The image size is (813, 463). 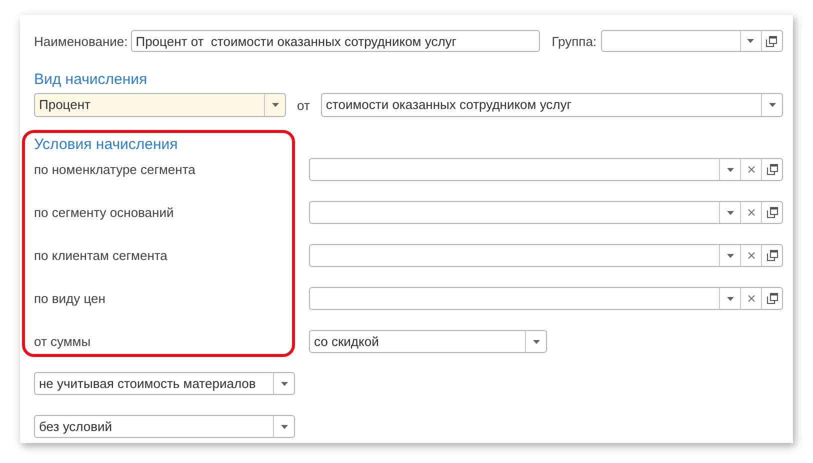 I want to click on name-field: Процент от стоимости оказанных сотрудником услуг, so click(x=335, y=41).